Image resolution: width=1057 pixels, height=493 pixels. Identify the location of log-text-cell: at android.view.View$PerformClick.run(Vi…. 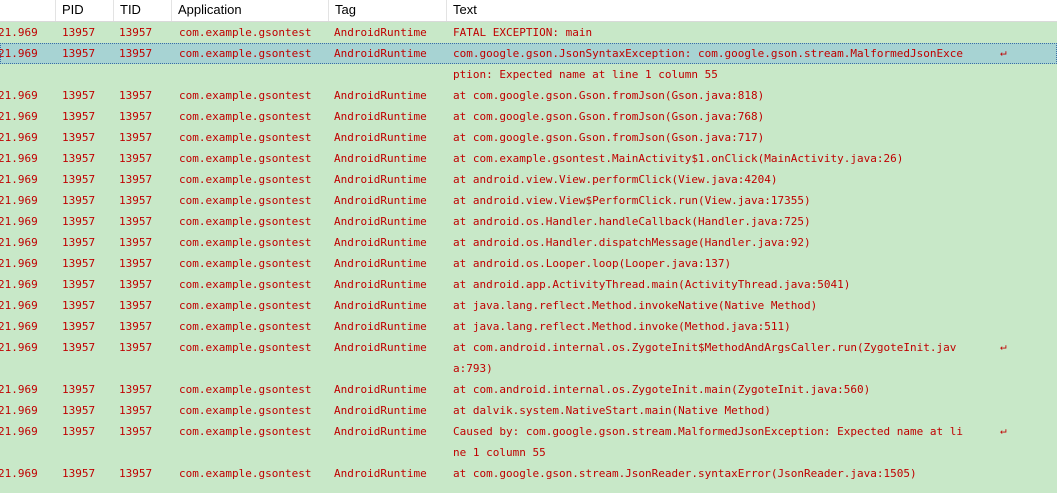
(632, 200).